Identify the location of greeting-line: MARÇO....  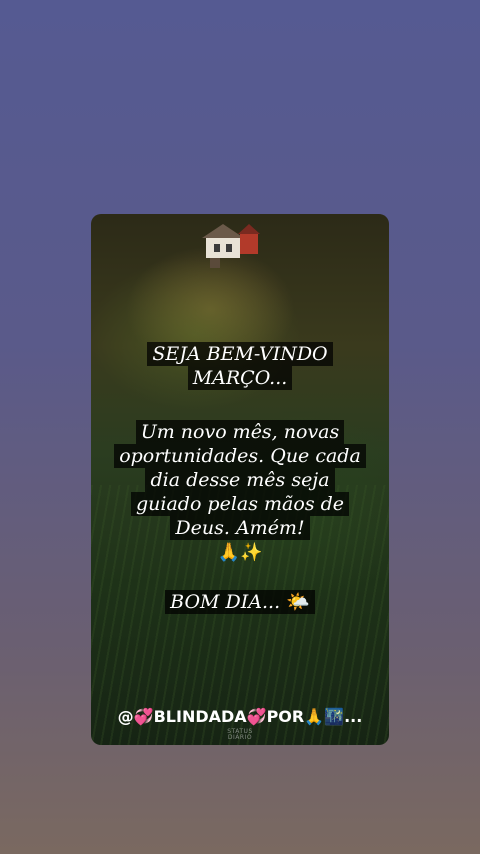
(240, 378).